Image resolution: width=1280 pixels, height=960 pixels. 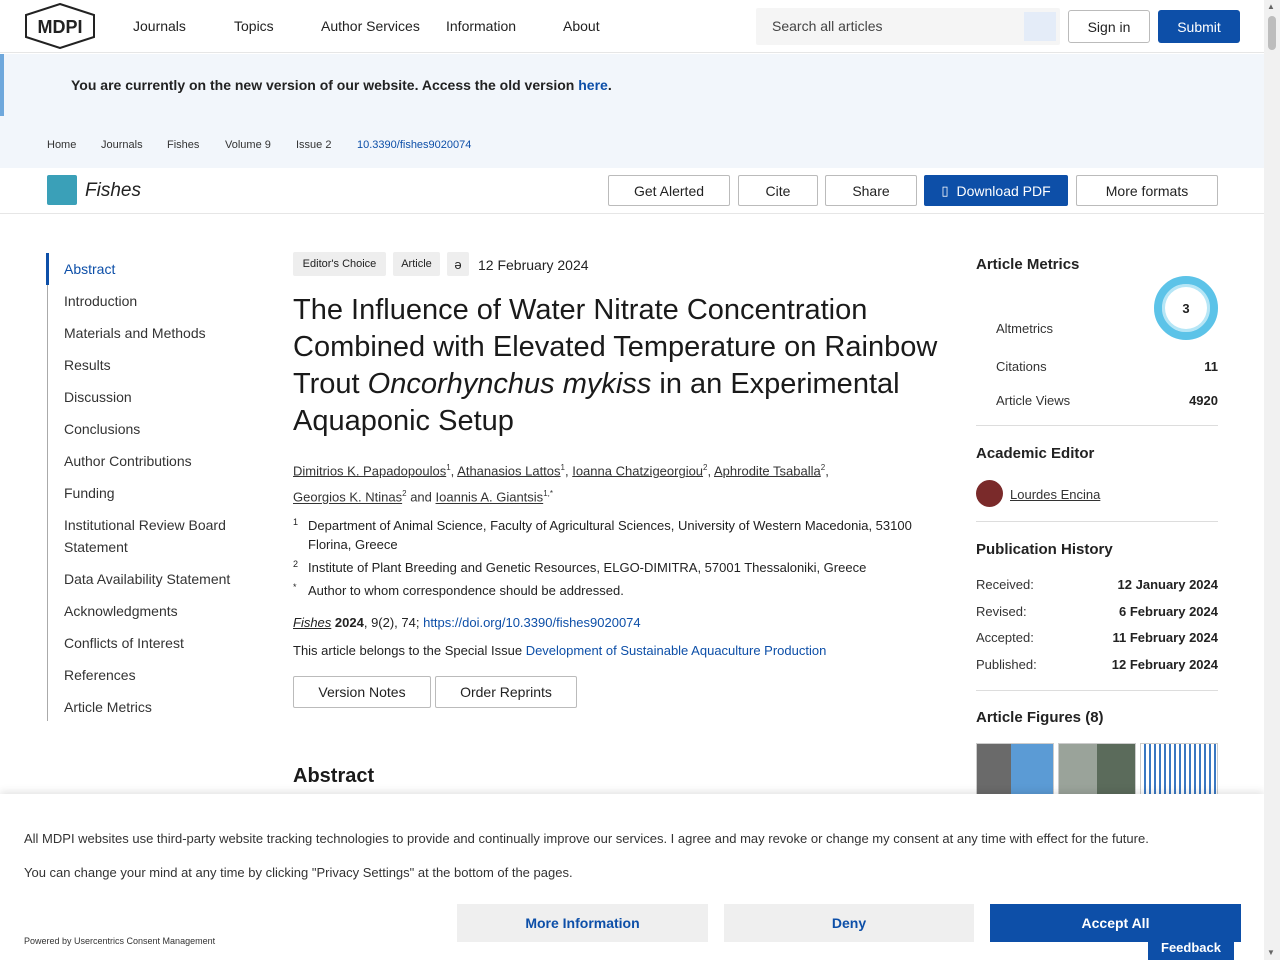 I want to click on open-access-icon: ə, so click(x=458, y=264).